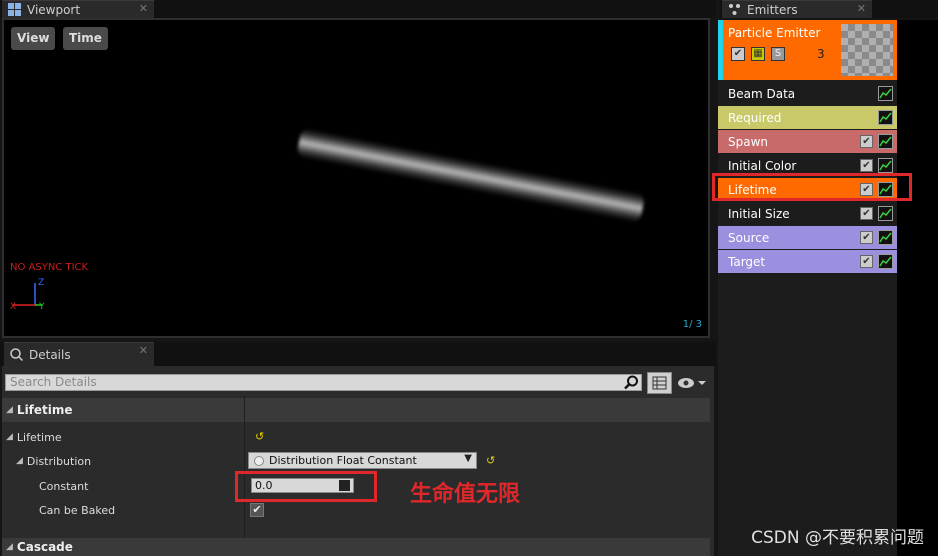  Describe the element at coordinates (807, 261) in the screenshot. I see `module-row: Target ✔` at that location.